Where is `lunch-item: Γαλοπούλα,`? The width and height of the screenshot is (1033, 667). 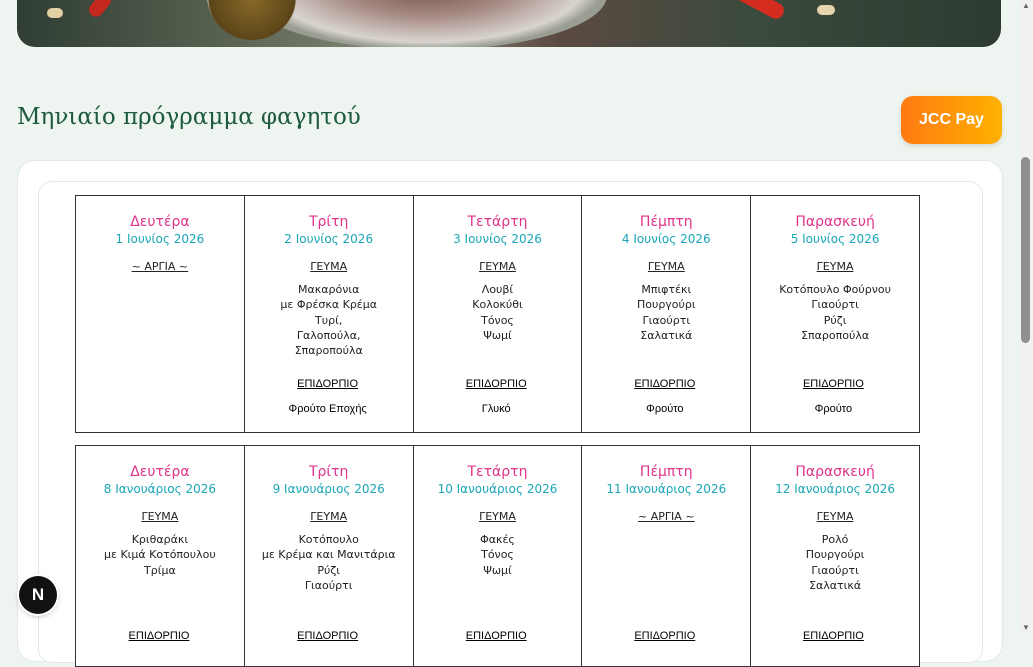
lunch-item: Γαλοπούλα, is located at coordinates (328, 335).